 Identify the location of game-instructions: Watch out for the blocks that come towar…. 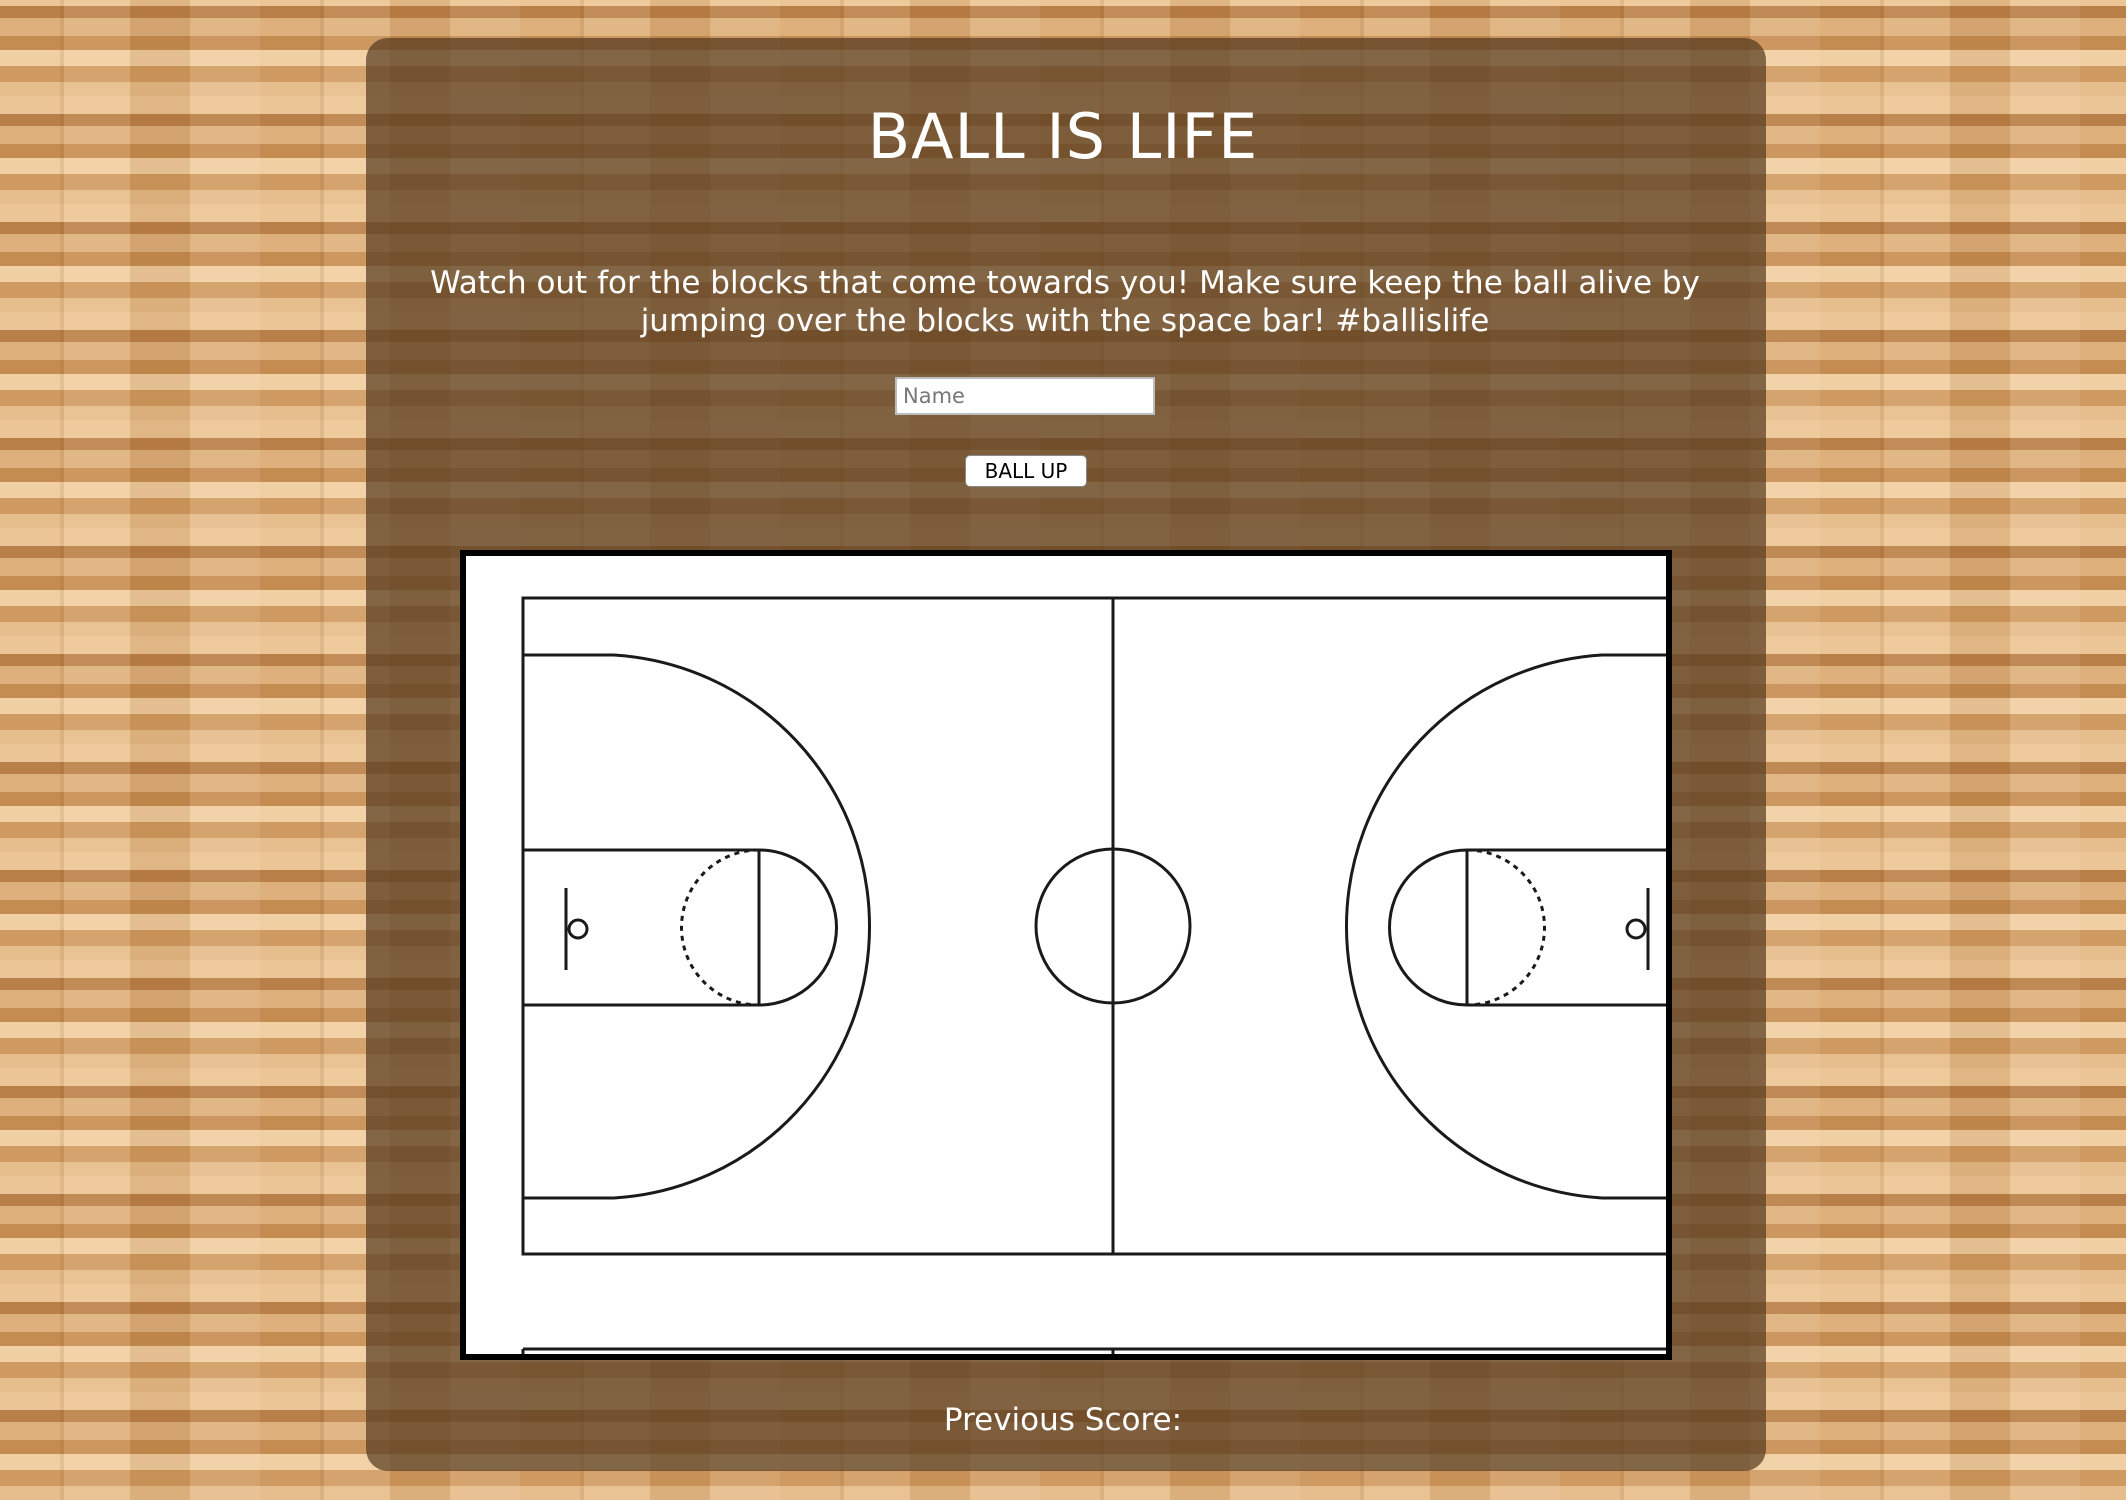
(1065, 302).